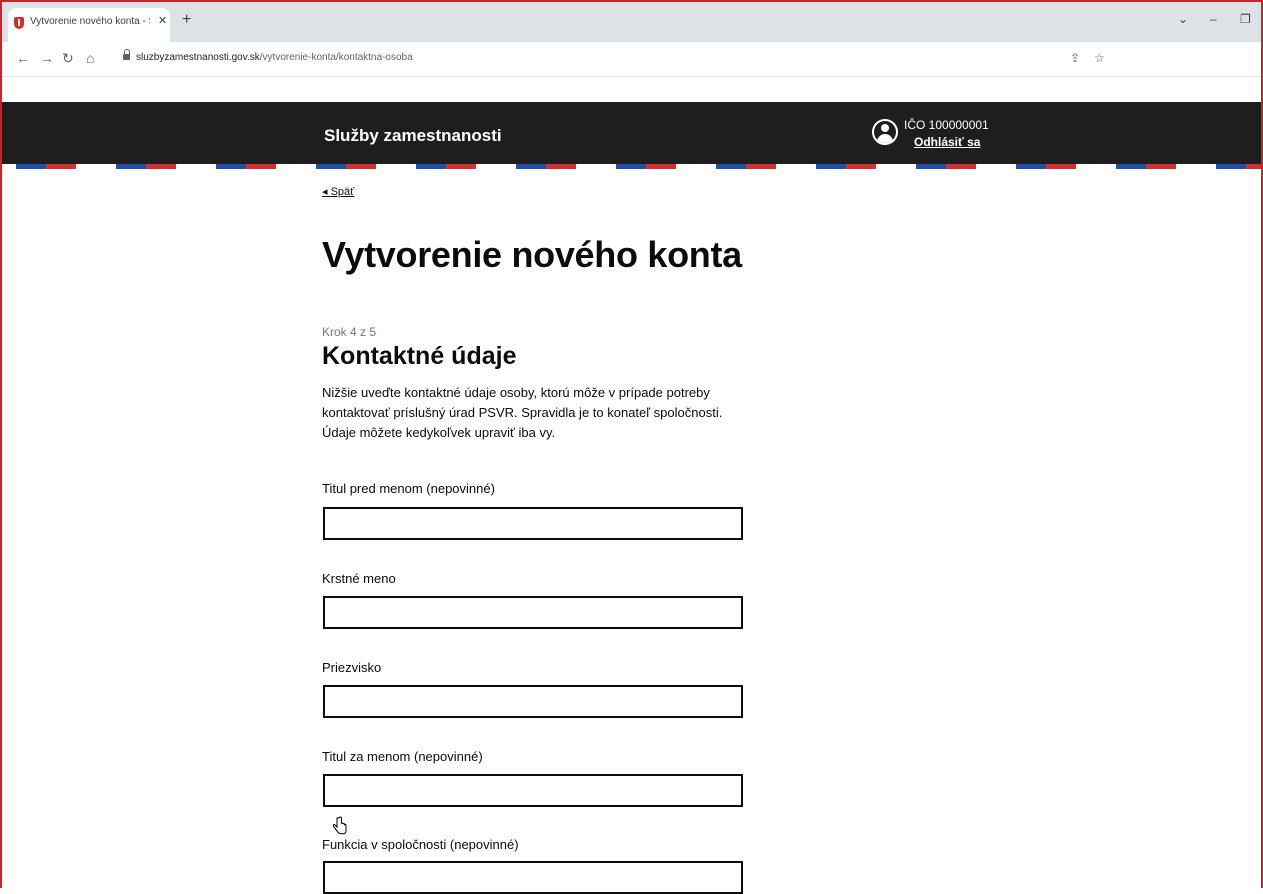  Describe the element at coordinates (947, 142) in the screenshot. I see `logout-link: Odhlásiť sa` at that location.